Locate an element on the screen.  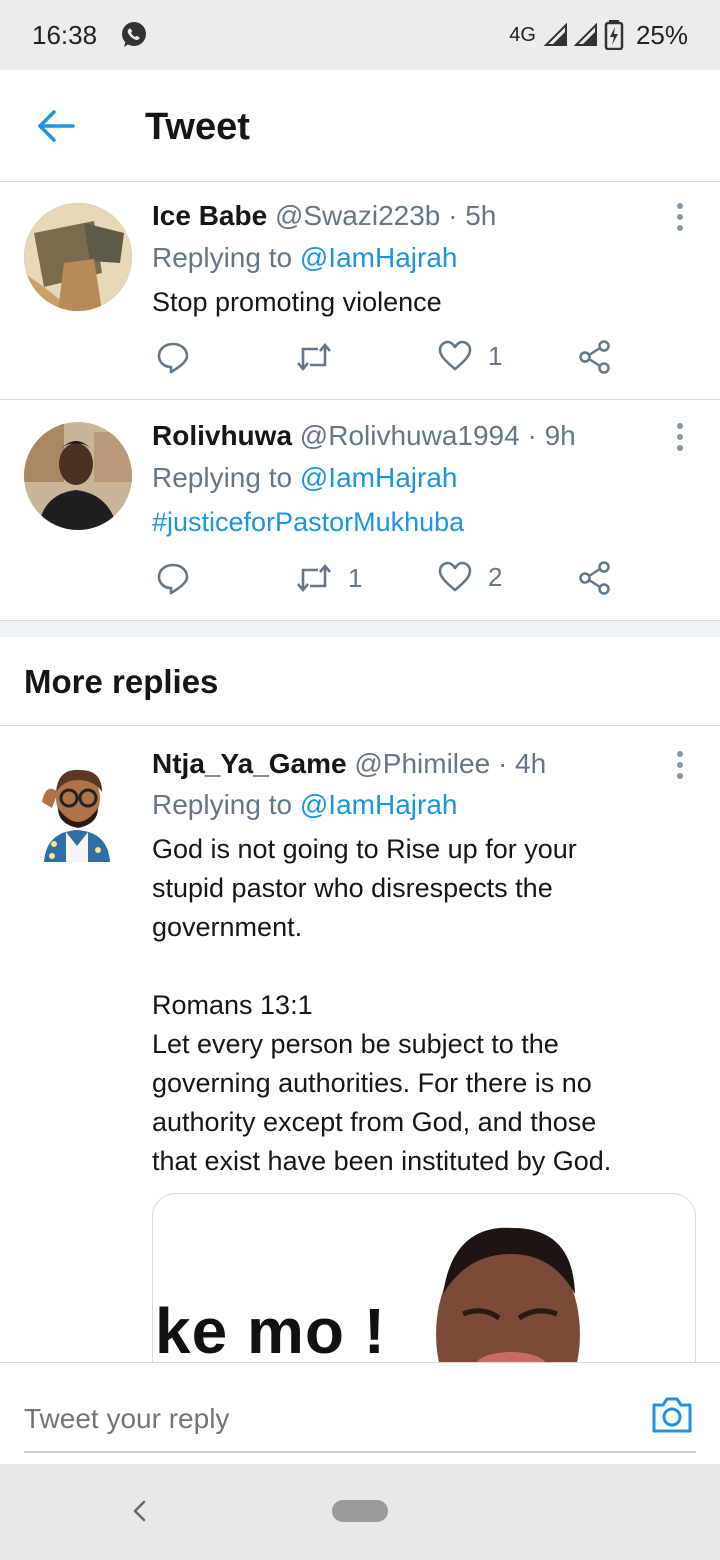
tweet-meta: Ice Babe @Swazi223b · 5h is located at coordinates (324, 216).